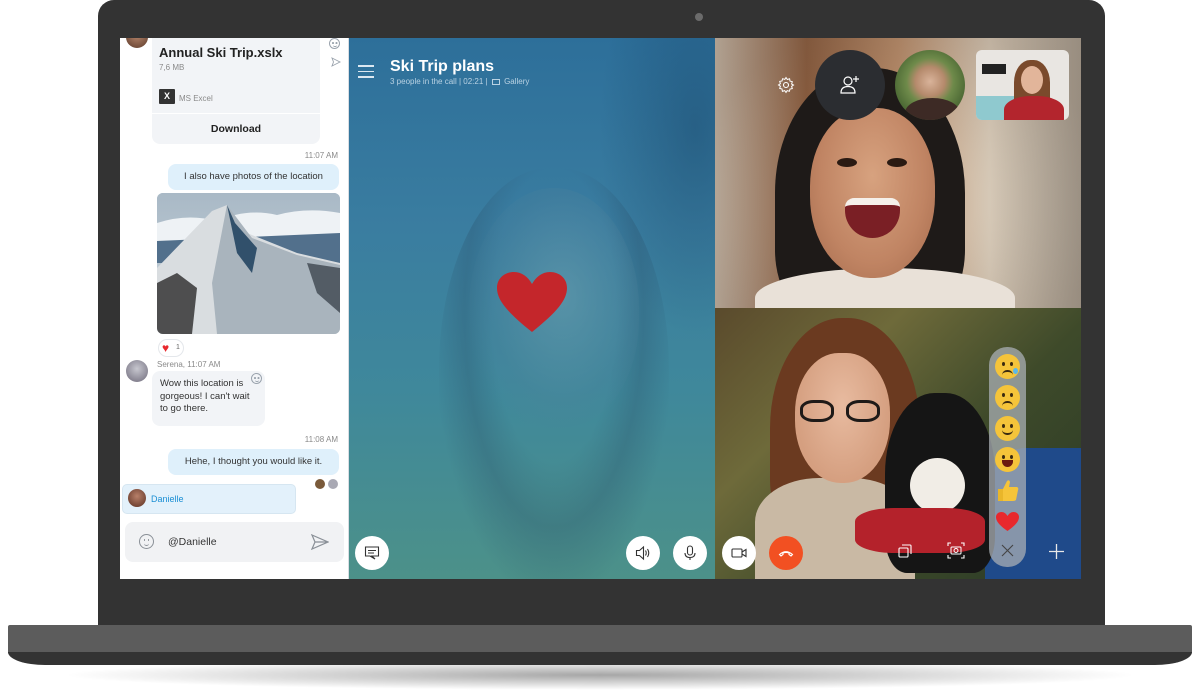 Image resolution: width=1200 pixels, height=695 pixels. I want to click on file-name: Annual Ski Trip.xslx, so click(221, 52).